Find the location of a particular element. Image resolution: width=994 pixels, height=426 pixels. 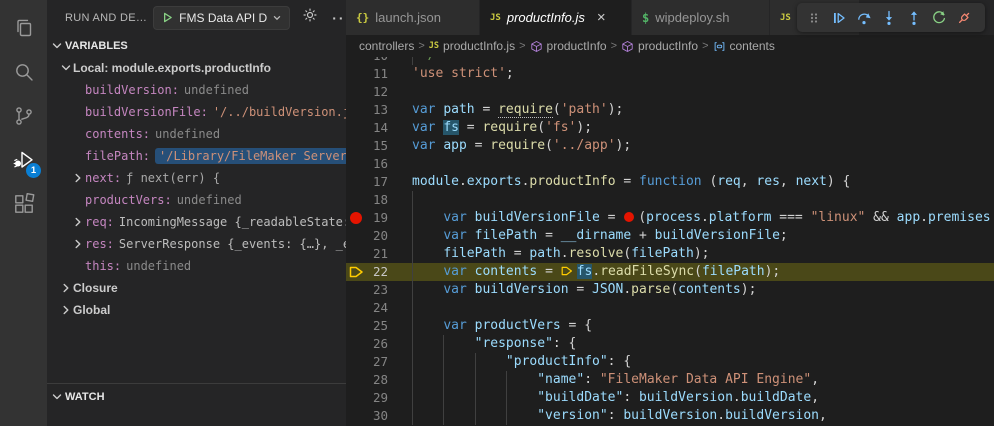

code-line: 30 "version": buildVersion.buildVersion, is located at coordinates (670, 416).